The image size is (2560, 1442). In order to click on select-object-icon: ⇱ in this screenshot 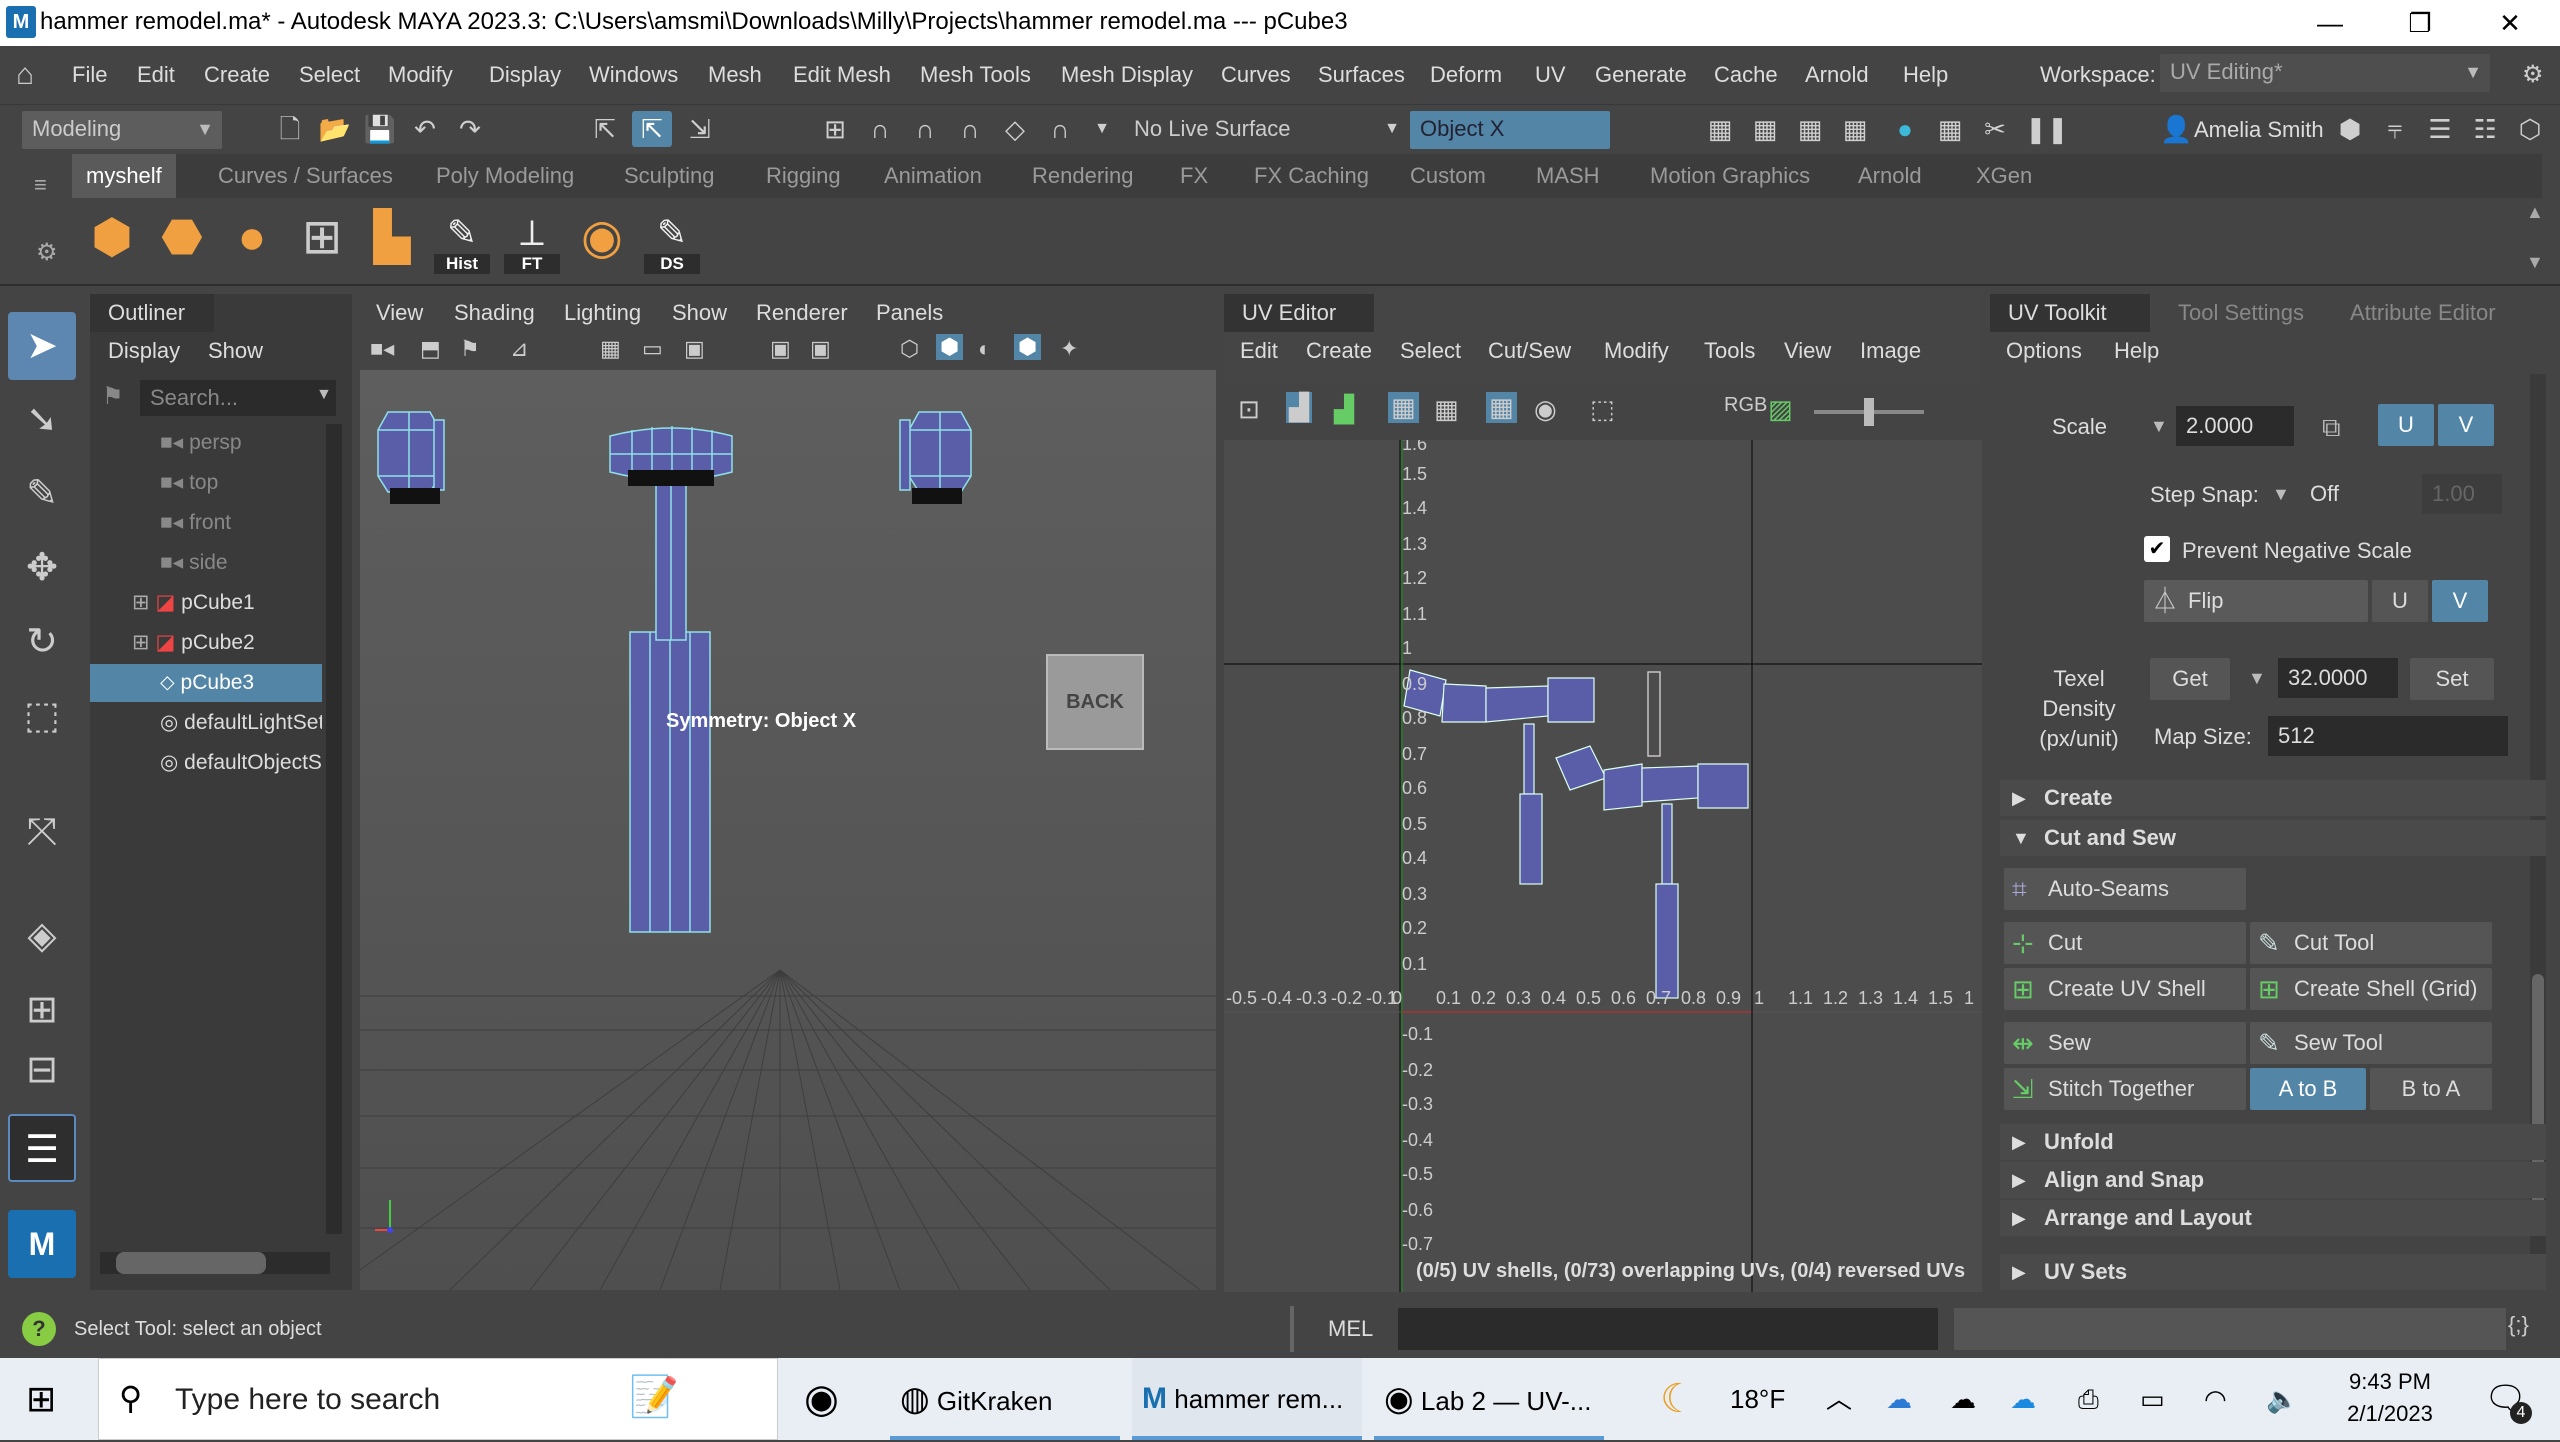, I will do `click(652, 129)`.